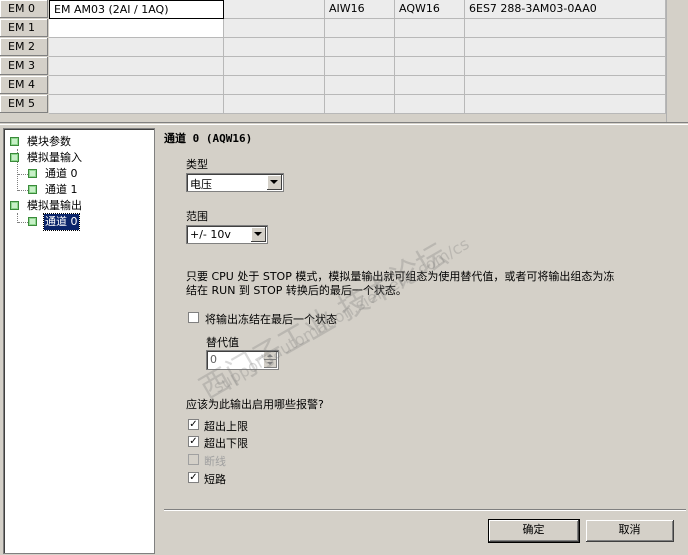 This screenshot has height=555, width=688. I want to click on grid-row-em4: EM 4, so click(333, 85).